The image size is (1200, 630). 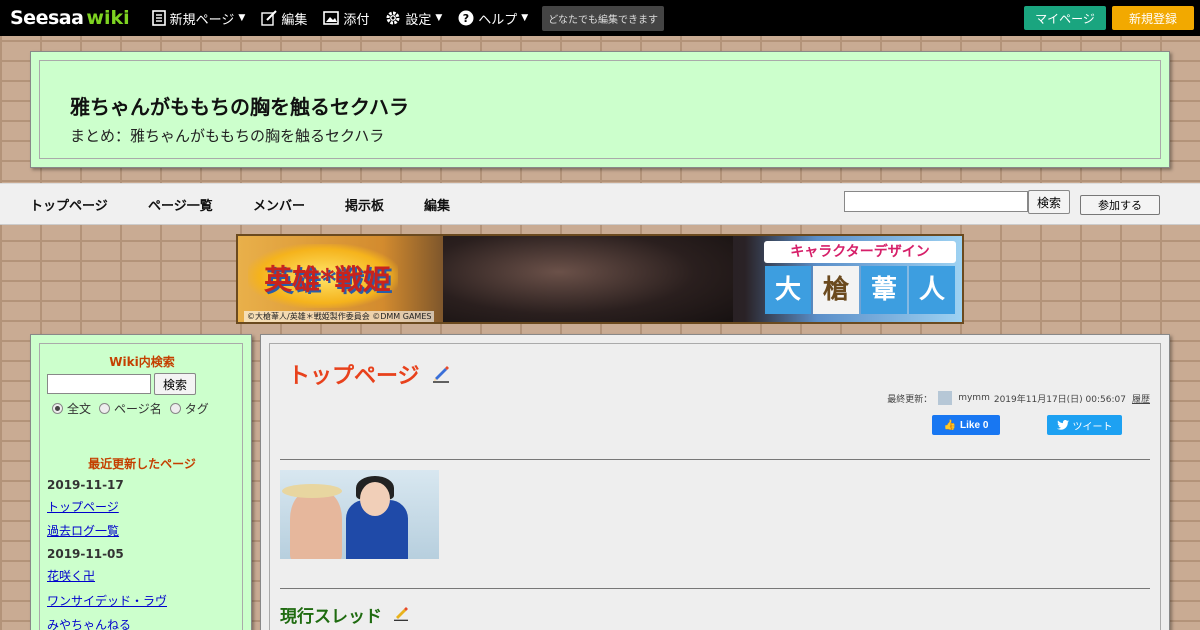 I want to click on help-icon: ?, so click(x=466, y=18).